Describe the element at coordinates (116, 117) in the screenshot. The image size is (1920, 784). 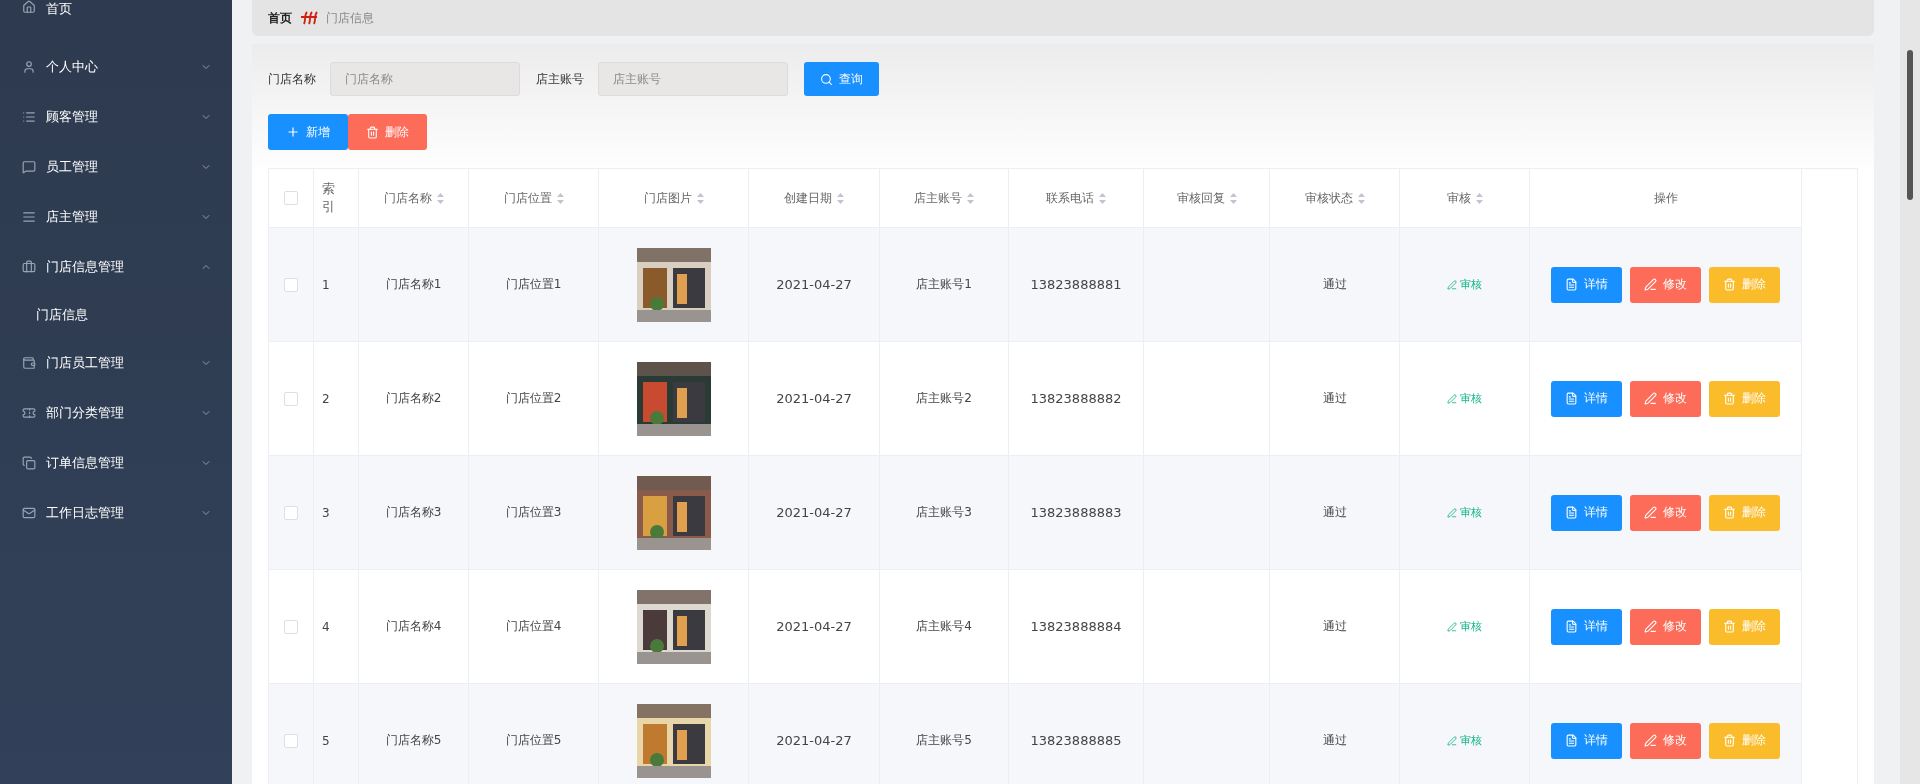
I see `sidebar-item: 顾客管理` at that location.